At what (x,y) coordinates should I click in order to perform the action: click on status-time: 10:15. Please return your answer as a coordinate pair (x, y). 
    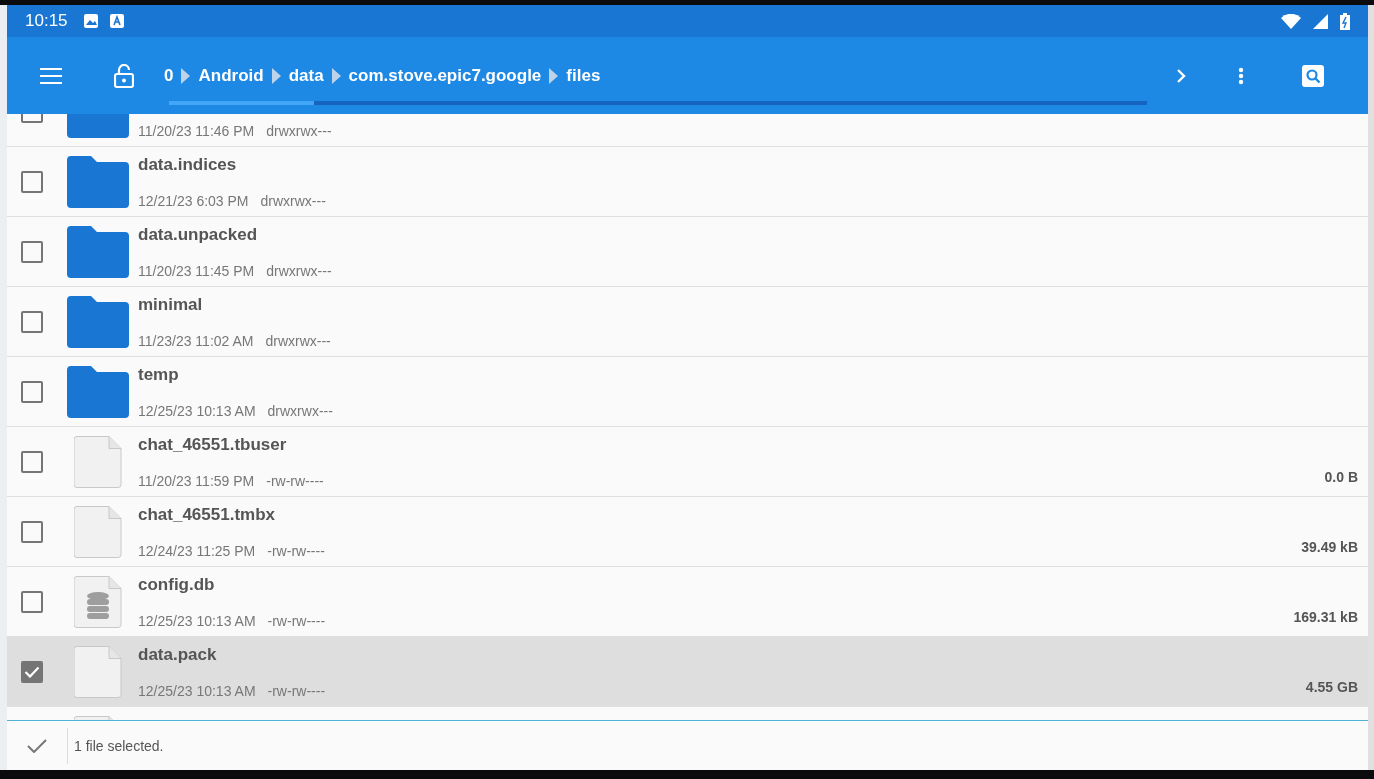
    Looking at the image, I should click on (46, 21).